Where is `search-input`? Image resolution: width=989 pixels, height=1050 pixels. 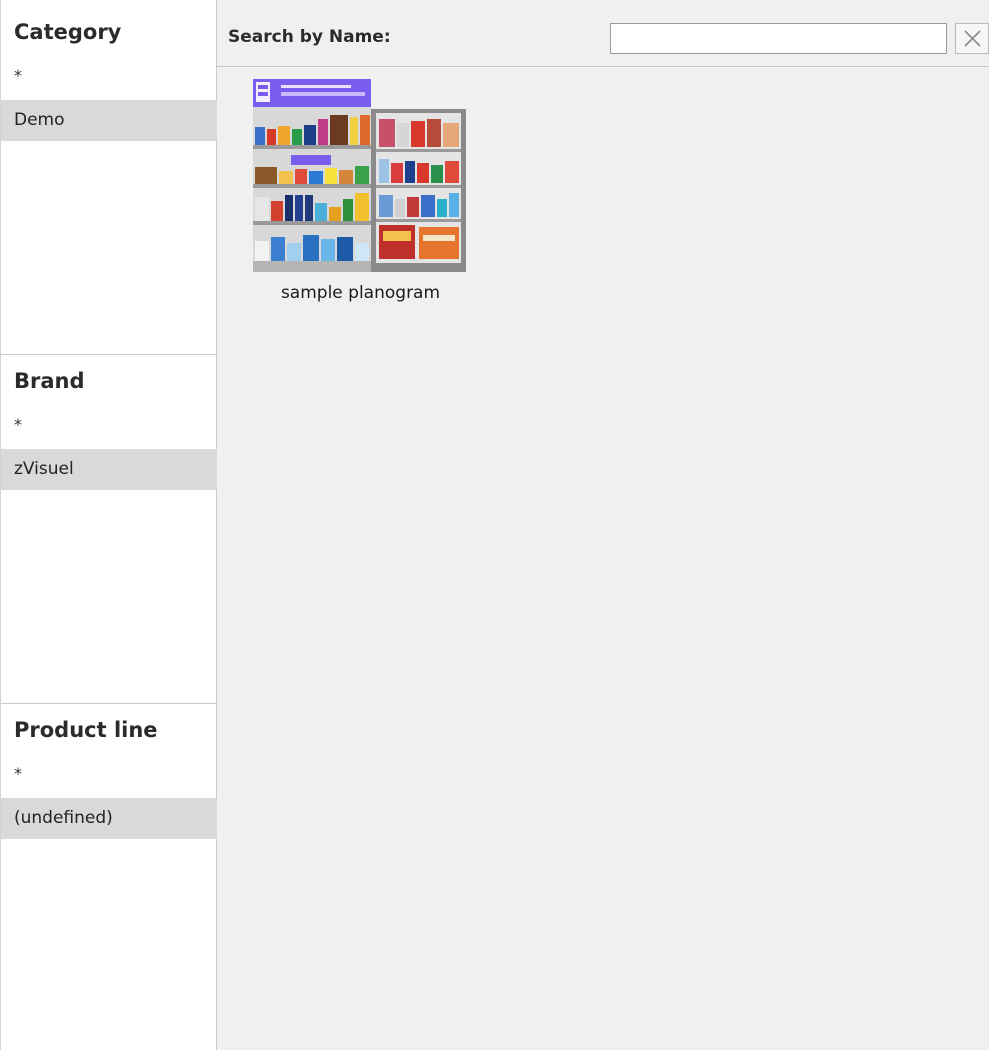 search-input is located at coordinates (778, 38).